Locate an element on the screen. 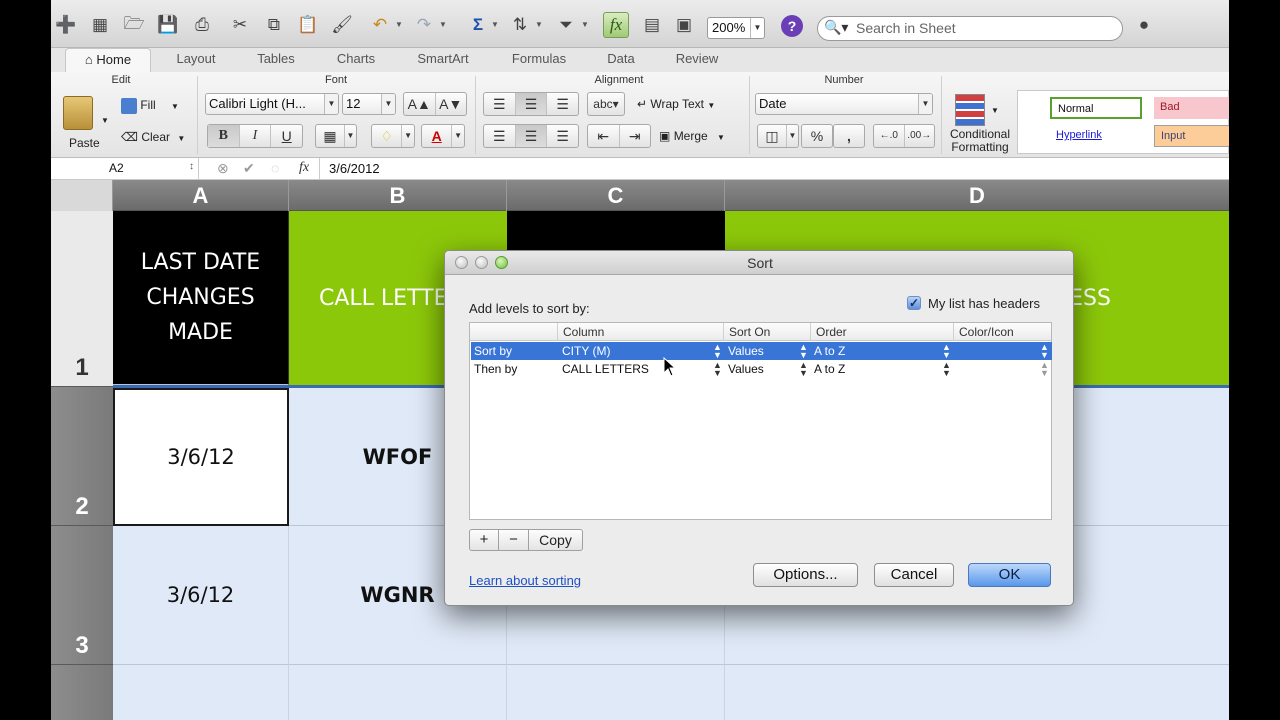  number-format-dropdown-icon: ▼ is located at coordinates (925, 104).